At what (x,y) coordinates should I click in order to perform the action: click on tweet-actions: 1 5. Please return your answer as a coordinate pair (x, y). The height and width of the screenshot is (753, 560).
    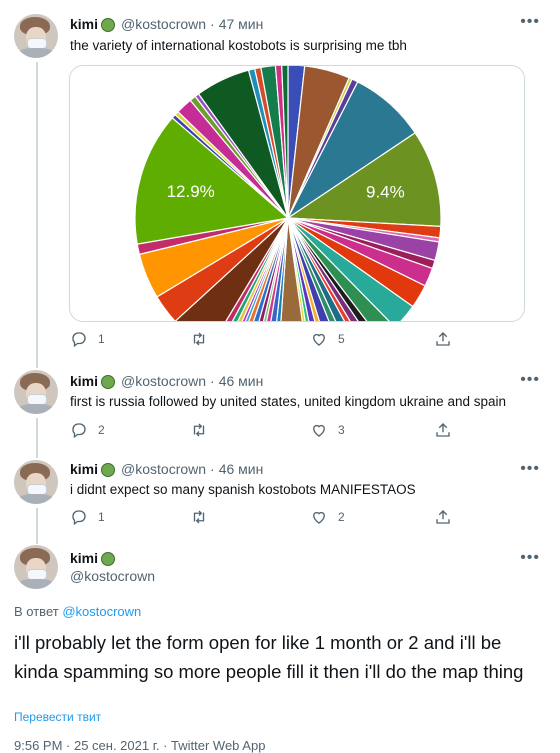
    Looking at the image, I should click on (265, 340).